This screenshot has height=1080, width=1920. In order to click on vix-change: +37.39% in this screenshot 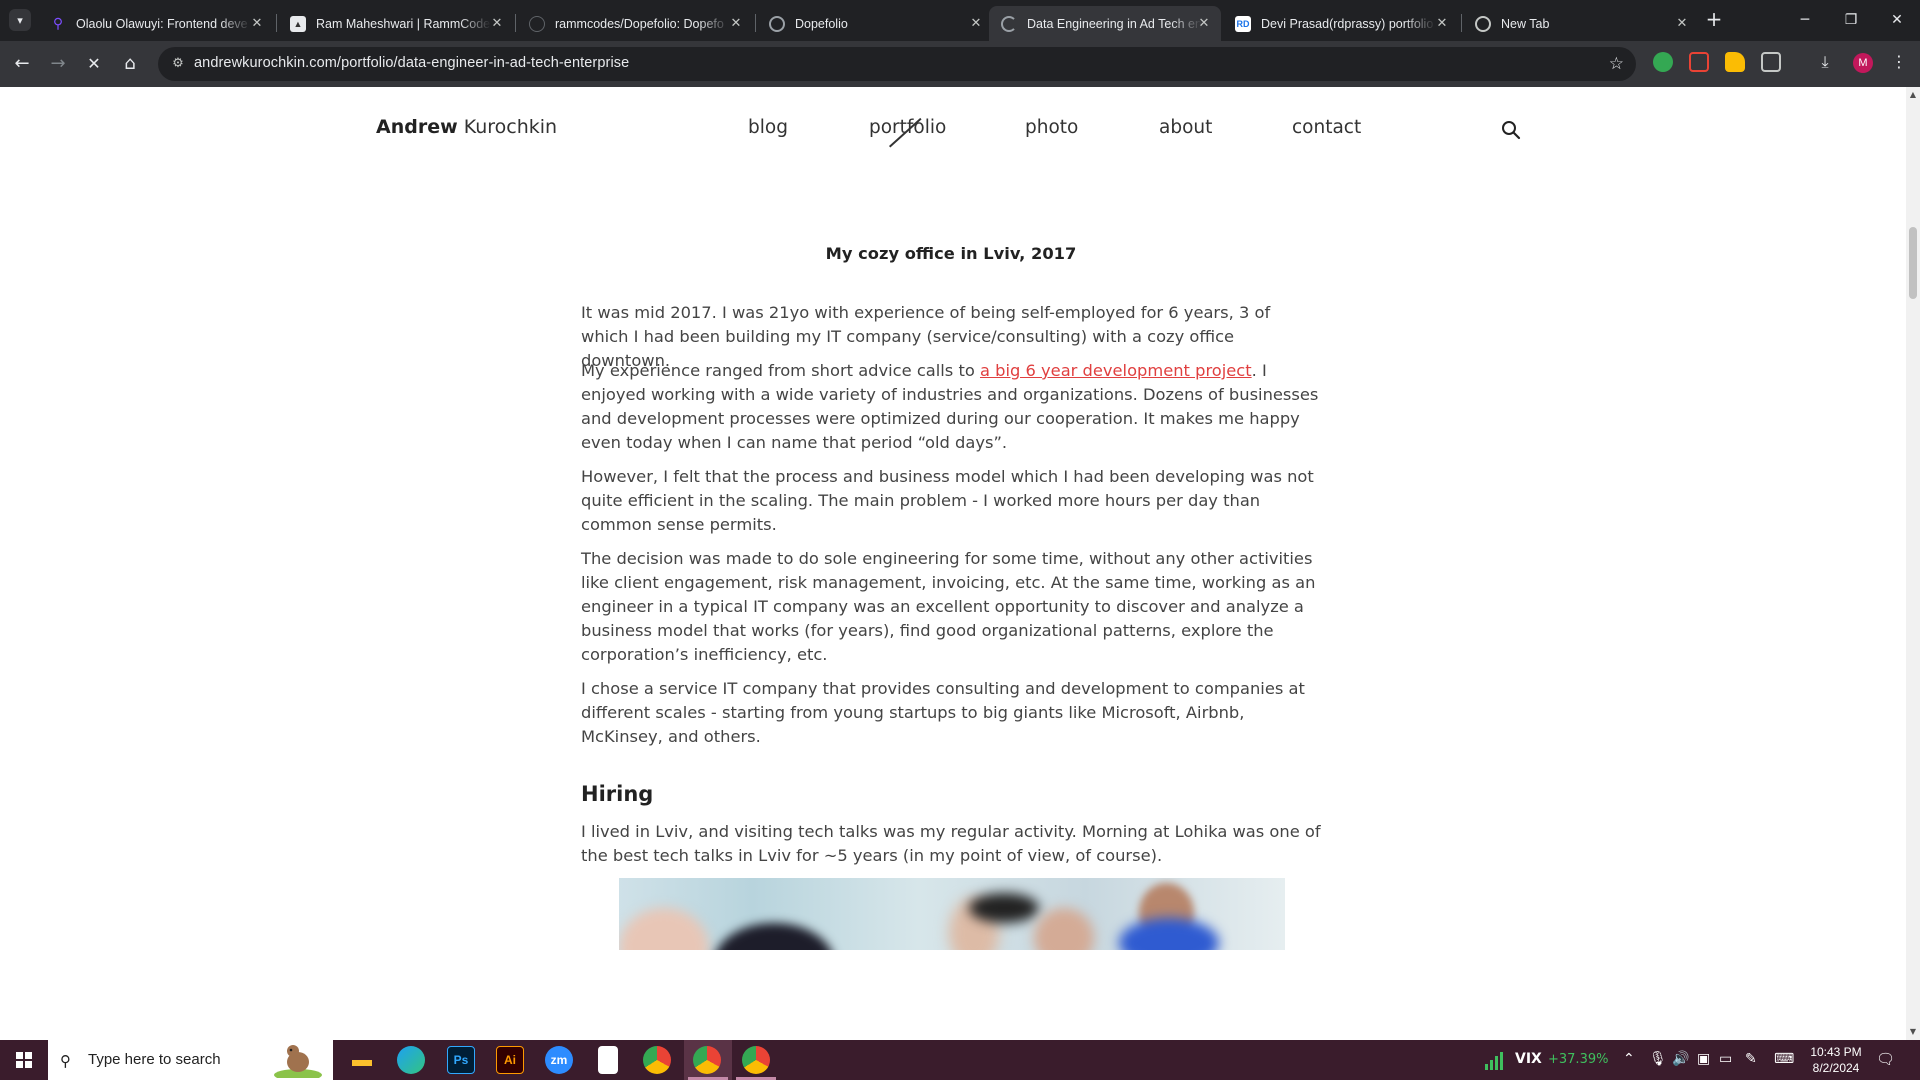, I will do `click(1578, 1059)`.